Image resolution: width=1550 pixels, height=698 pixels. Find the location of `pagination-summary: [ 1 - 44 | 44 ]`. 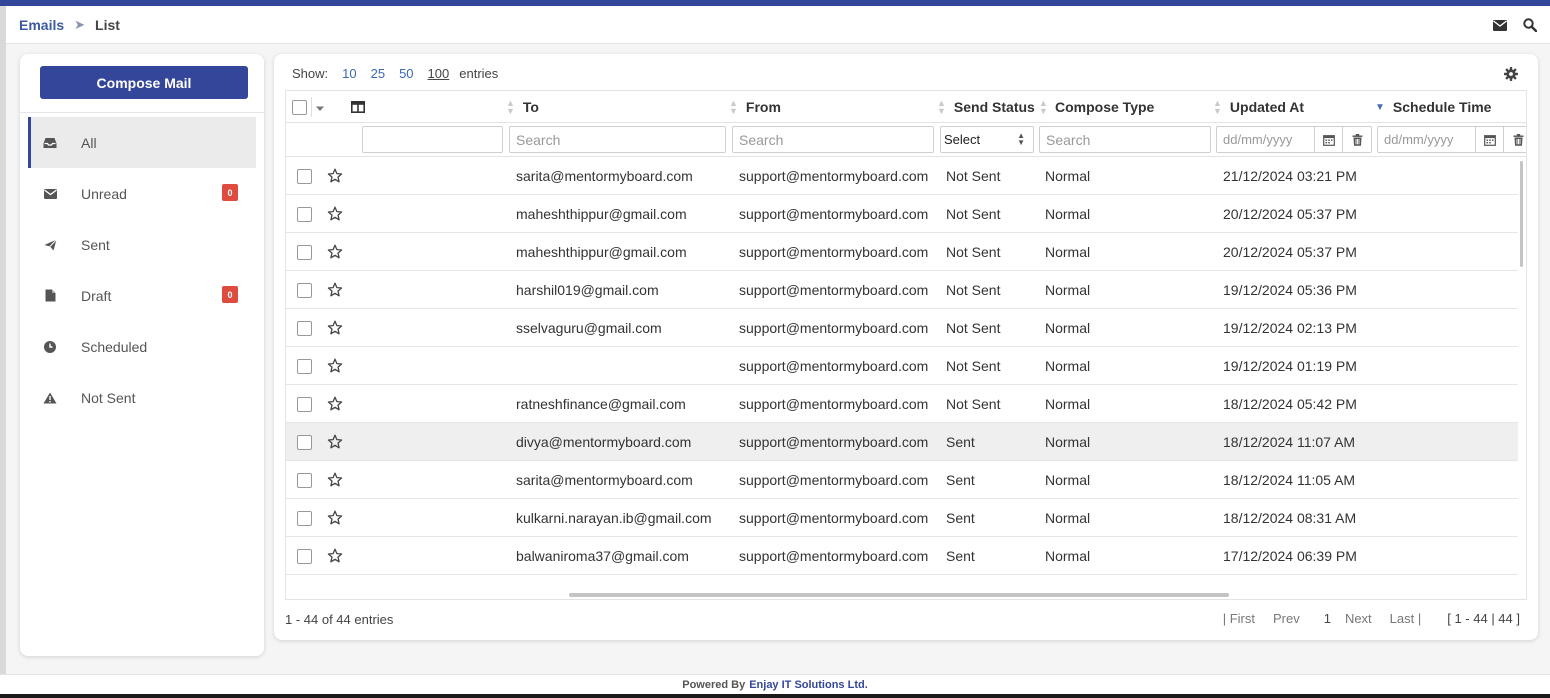

pagination-summary: [ 1 - 44 | 44 ] is located at coordinates (1483, 618).